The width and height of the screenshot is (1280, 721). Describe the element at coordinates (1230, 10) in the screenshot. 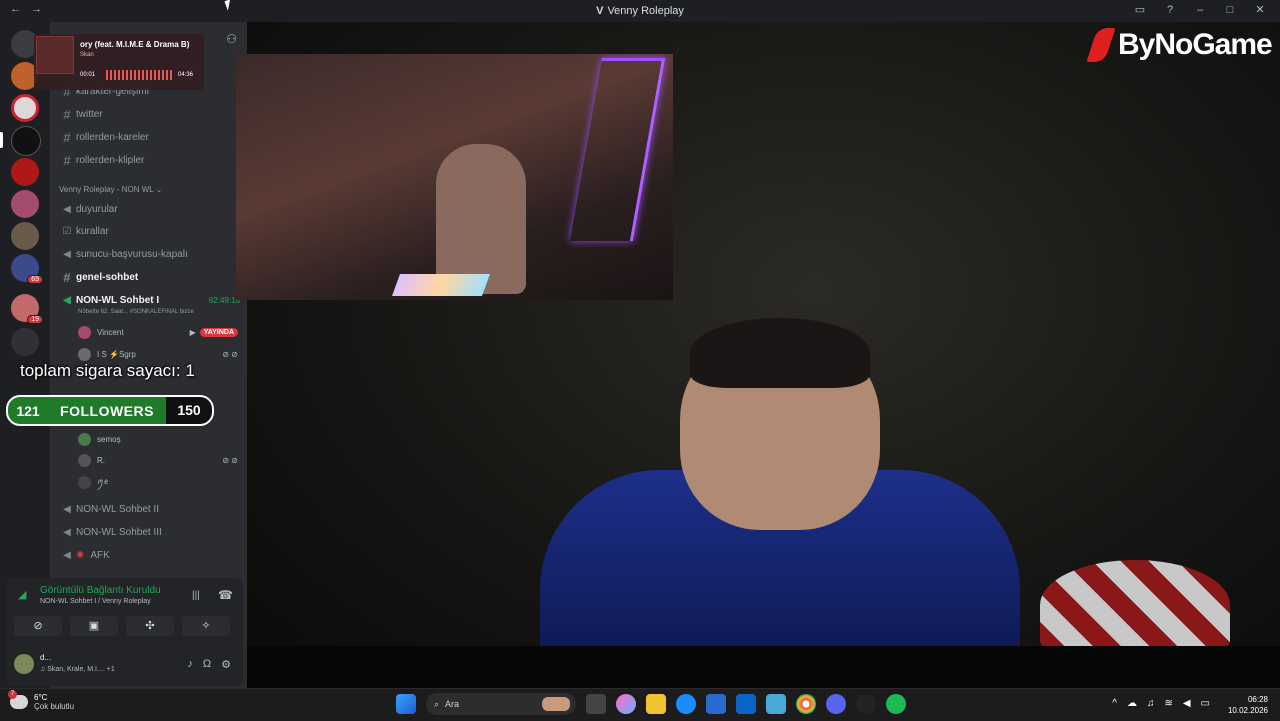

I see `maximize-icon: □` at that location.